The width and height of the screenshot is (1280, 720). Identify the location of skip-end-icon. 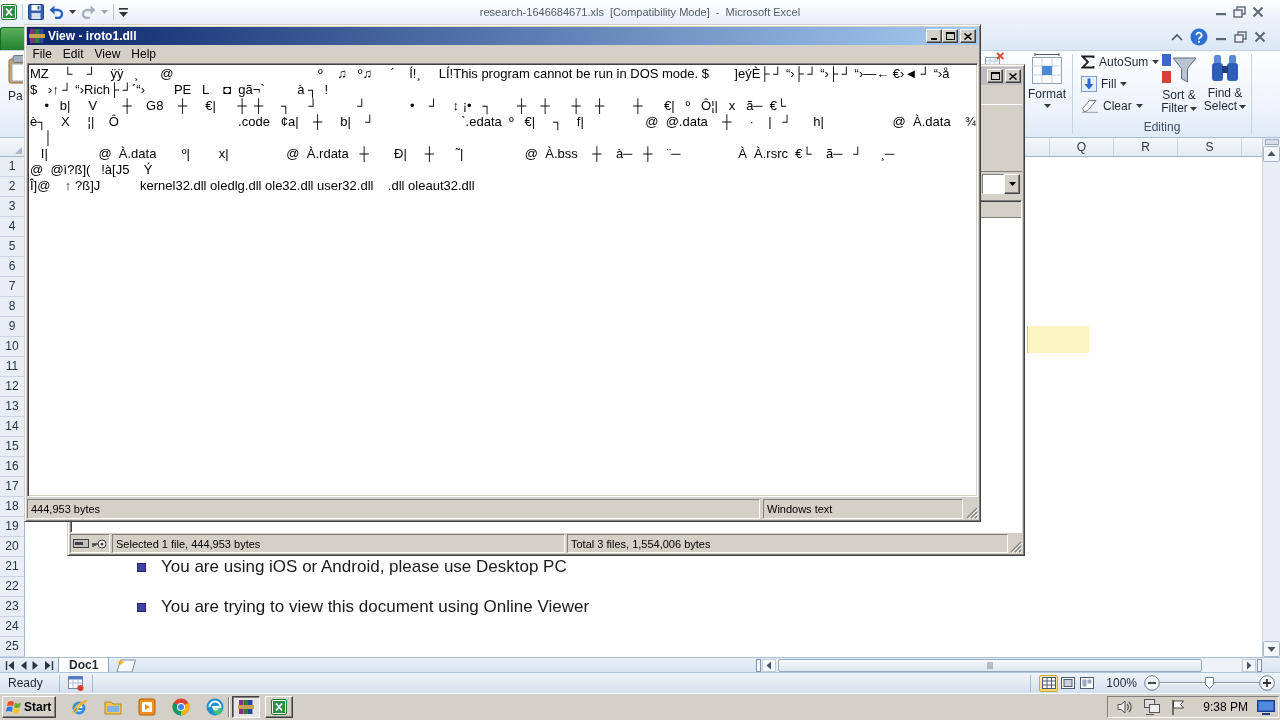
(49, 665).